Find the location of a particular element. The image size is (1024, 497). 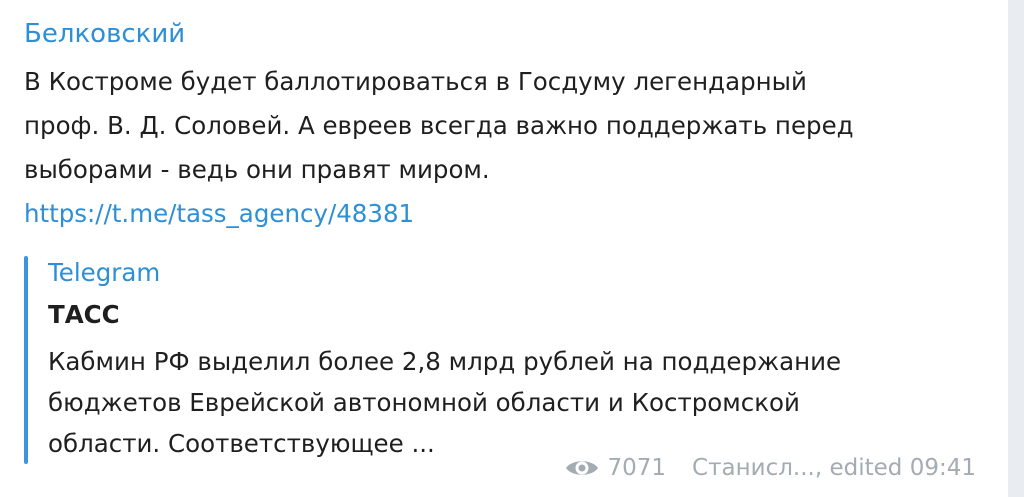

message-author: Белковский is located at coordinates (104, 34).